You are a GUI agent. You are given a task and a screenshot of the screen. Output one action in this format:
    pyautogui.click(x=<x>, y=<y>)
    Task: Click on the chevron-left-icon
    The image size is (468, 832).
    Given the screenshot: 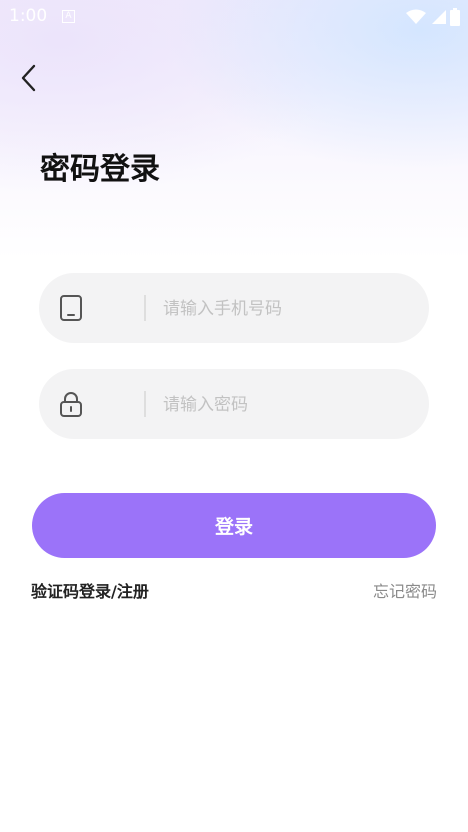 What is the action you would take?
    pyautogui.click(x=28, y=78)
    